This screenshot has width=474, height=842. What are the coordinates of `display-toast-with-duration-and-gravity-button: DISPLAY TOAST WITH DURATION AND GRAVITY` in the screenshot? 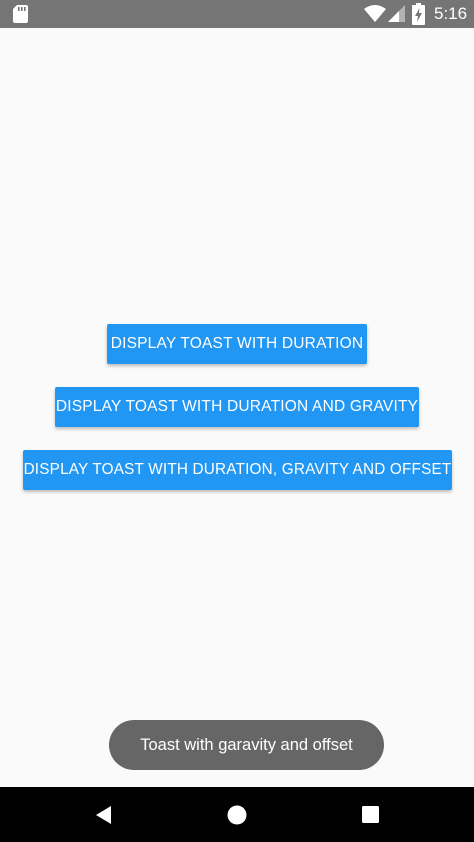 It's located at (237, 407).